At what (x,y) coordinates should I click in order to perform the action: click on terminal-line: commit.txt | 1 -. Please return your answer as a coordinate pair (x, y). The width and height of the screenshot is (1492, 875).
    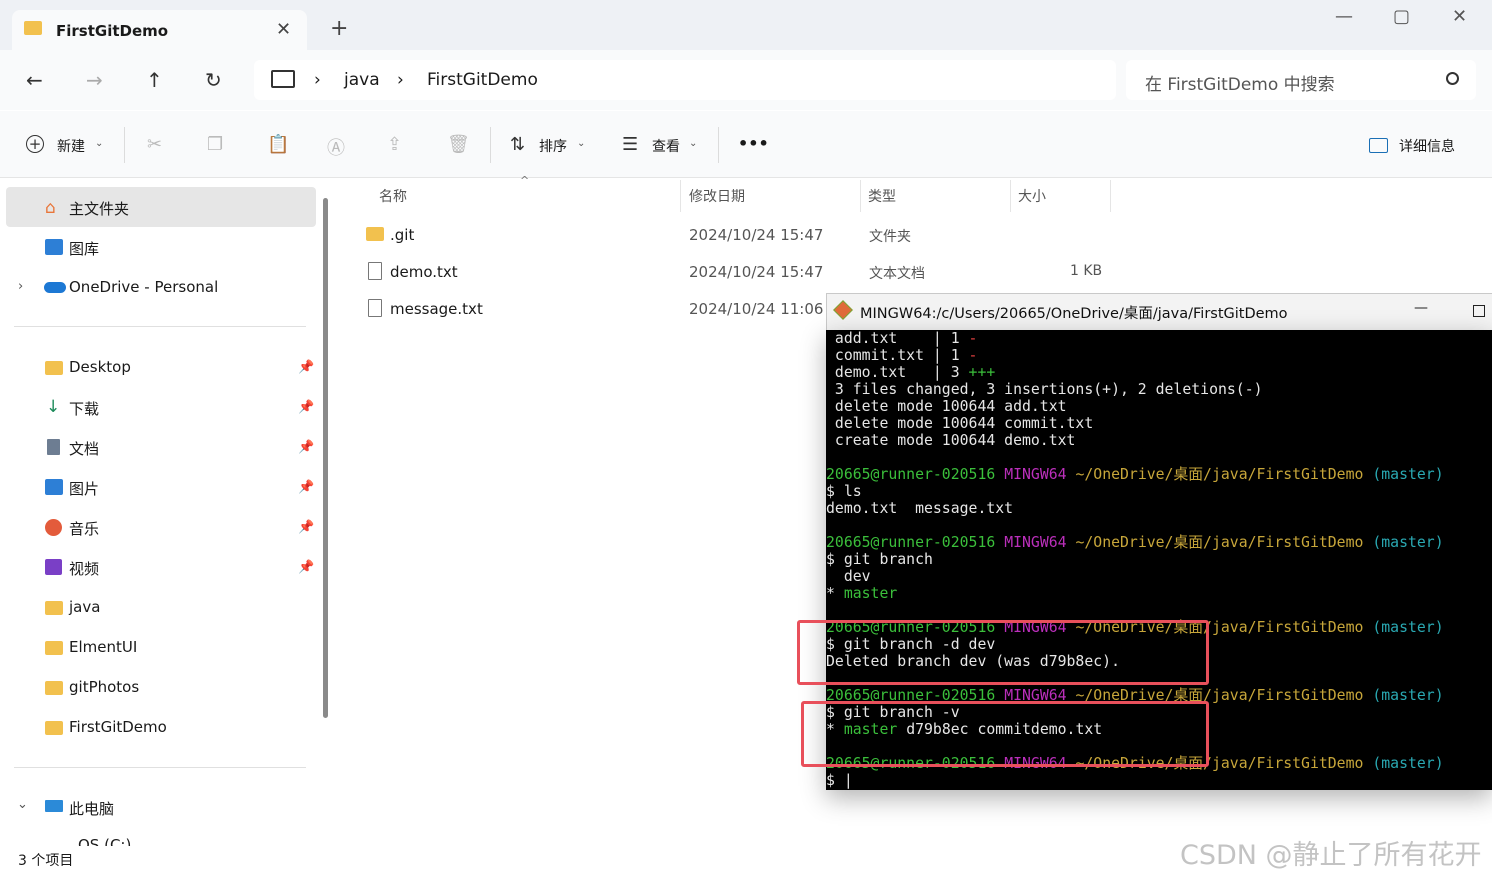
    Looking at the image, I should click on (902, 355).